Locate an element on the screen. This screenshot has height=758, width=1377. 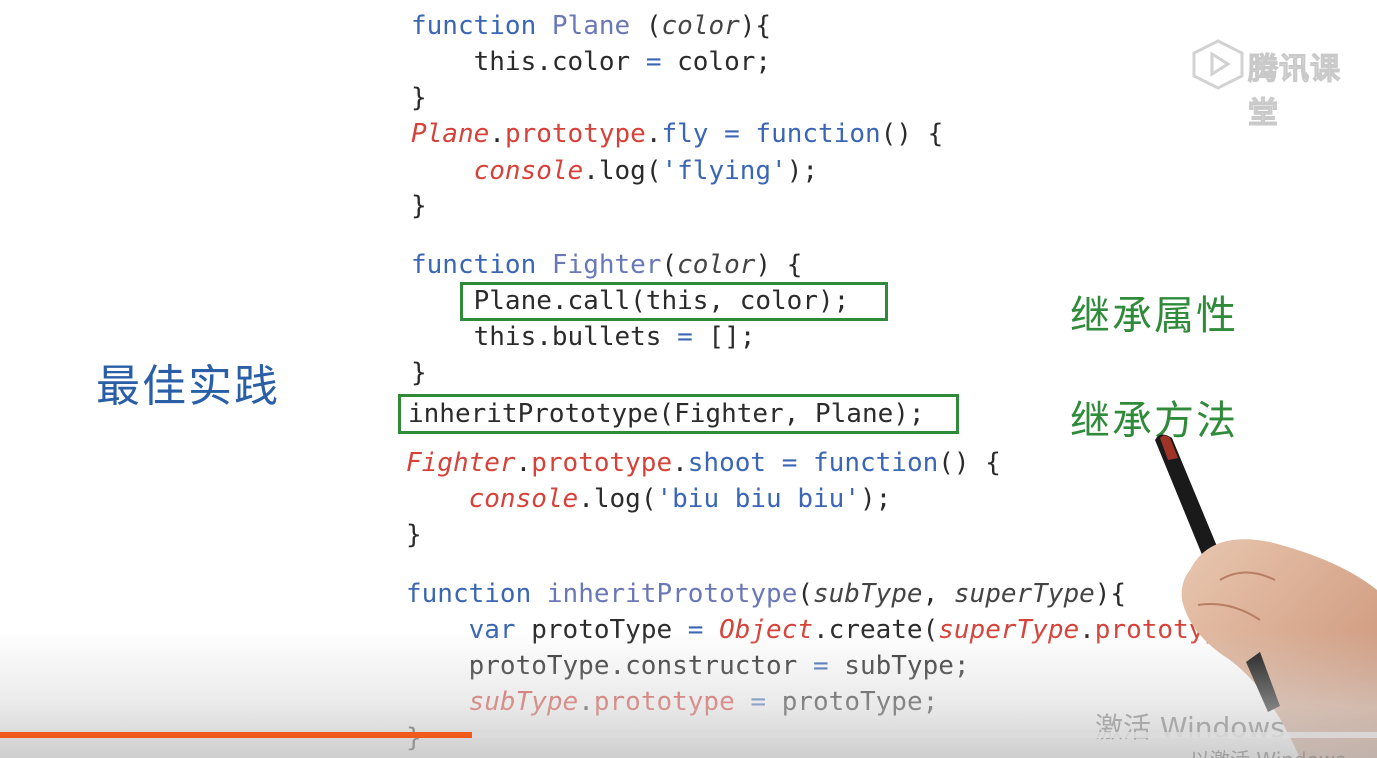
code-token: 'flying' is located at coordinates (724, 171).